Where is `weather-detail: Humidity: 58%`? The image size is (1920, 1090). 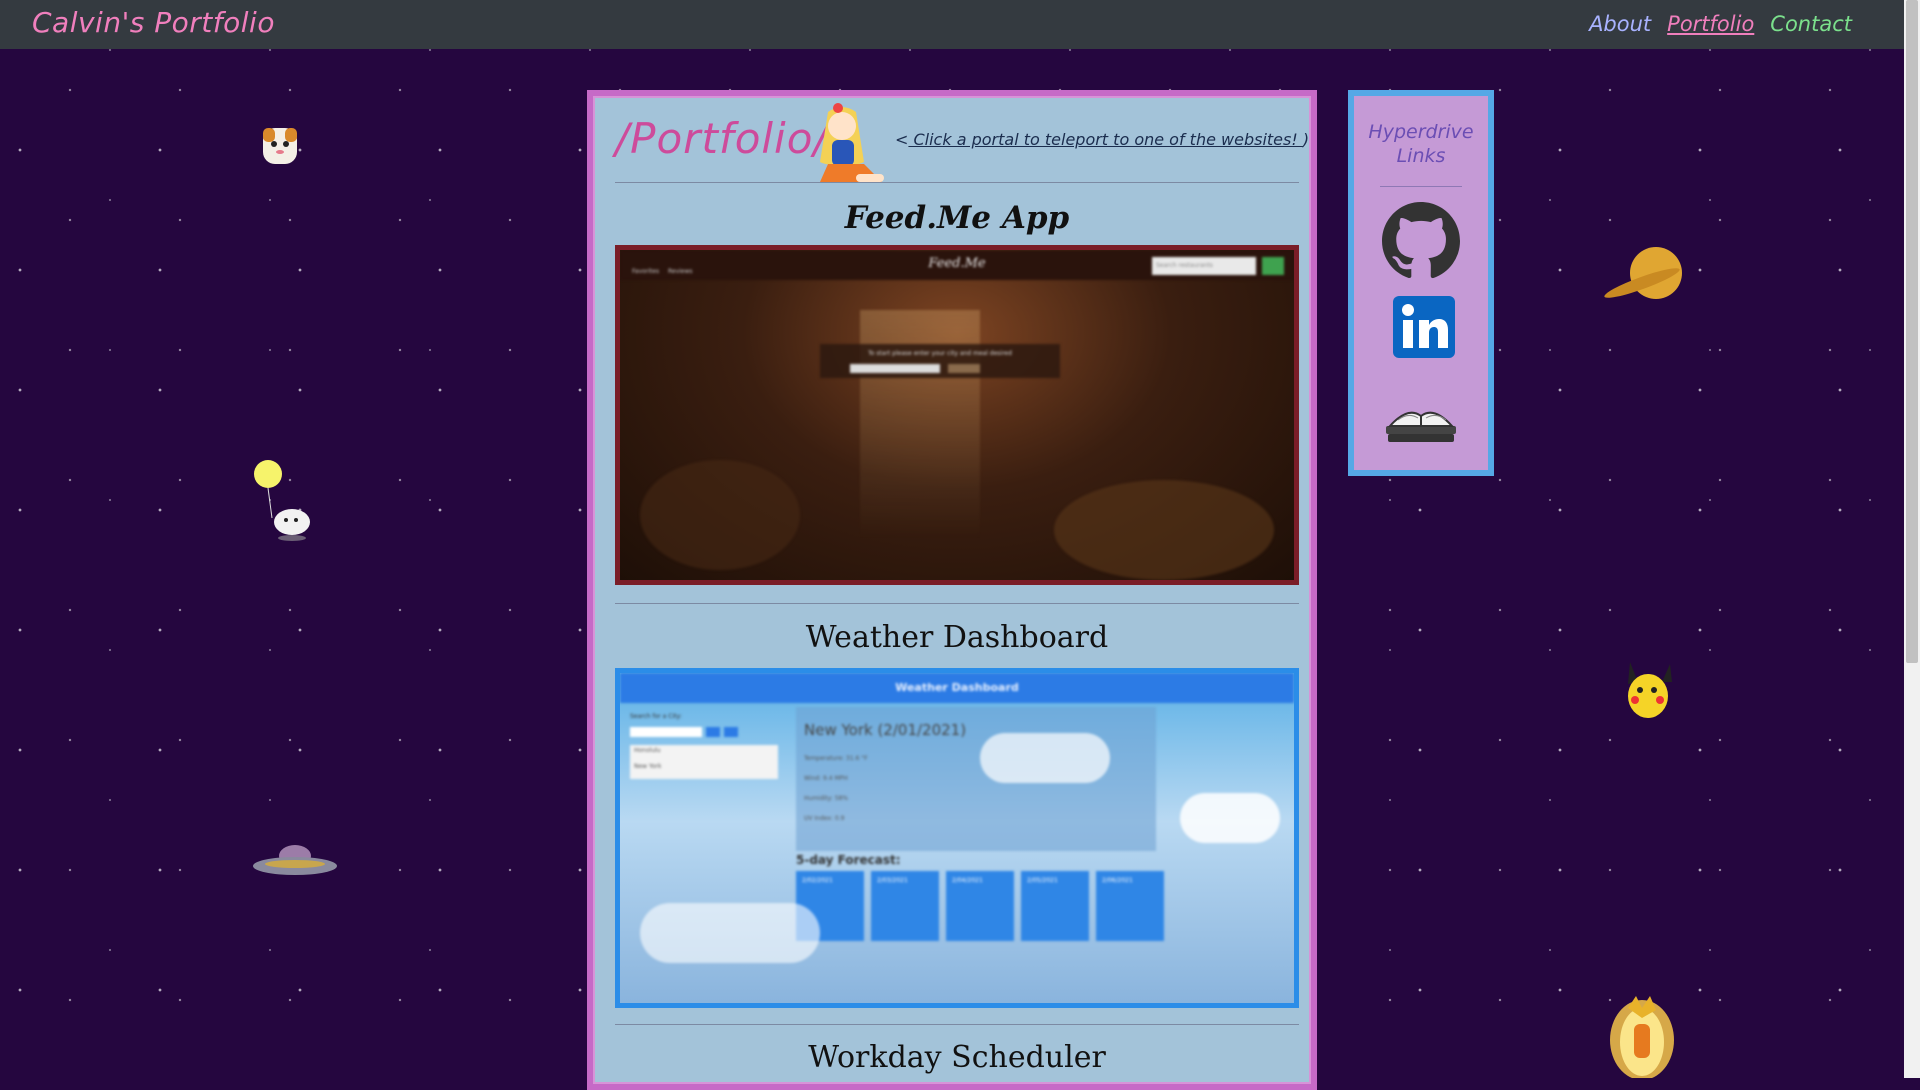 weather-detail: Humidity: 58% is located at coordinates (826, 798).